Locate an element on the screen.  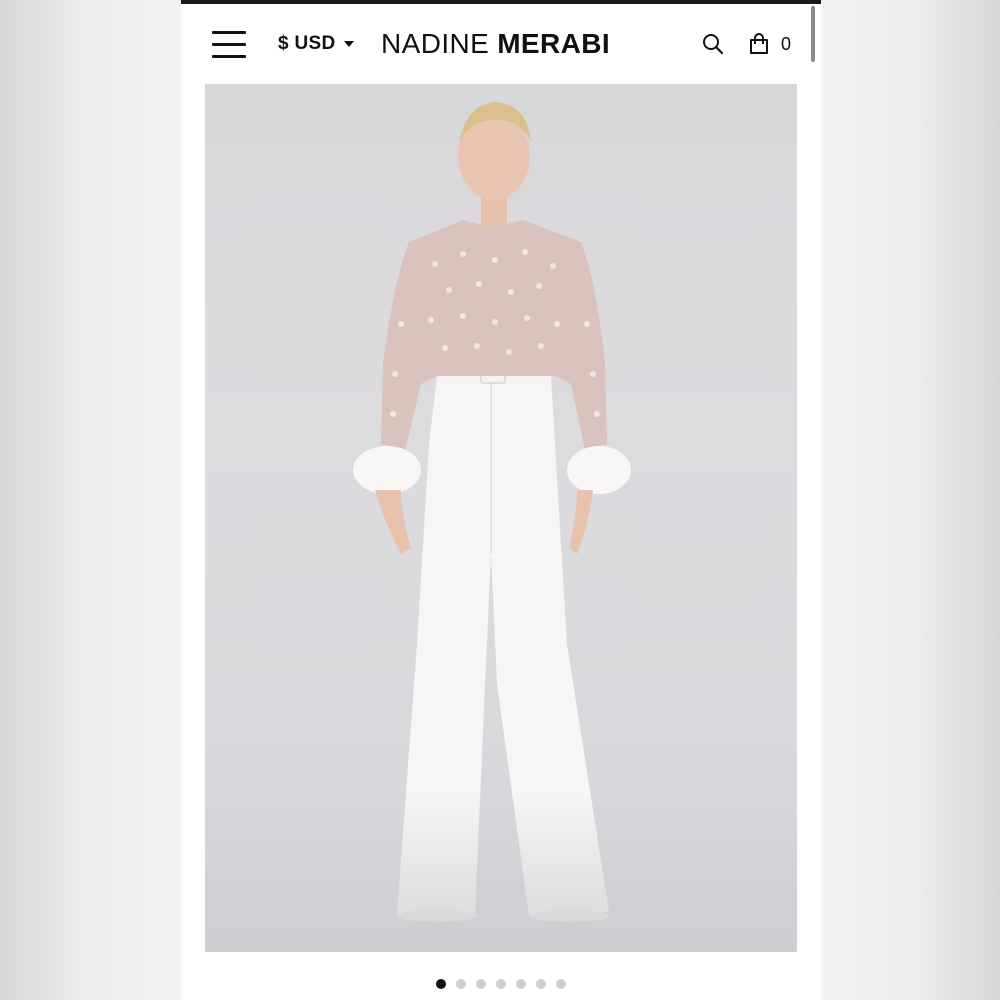
site-header: $ USD NADINE MERABI 0 is located at coordinates (501, 44).